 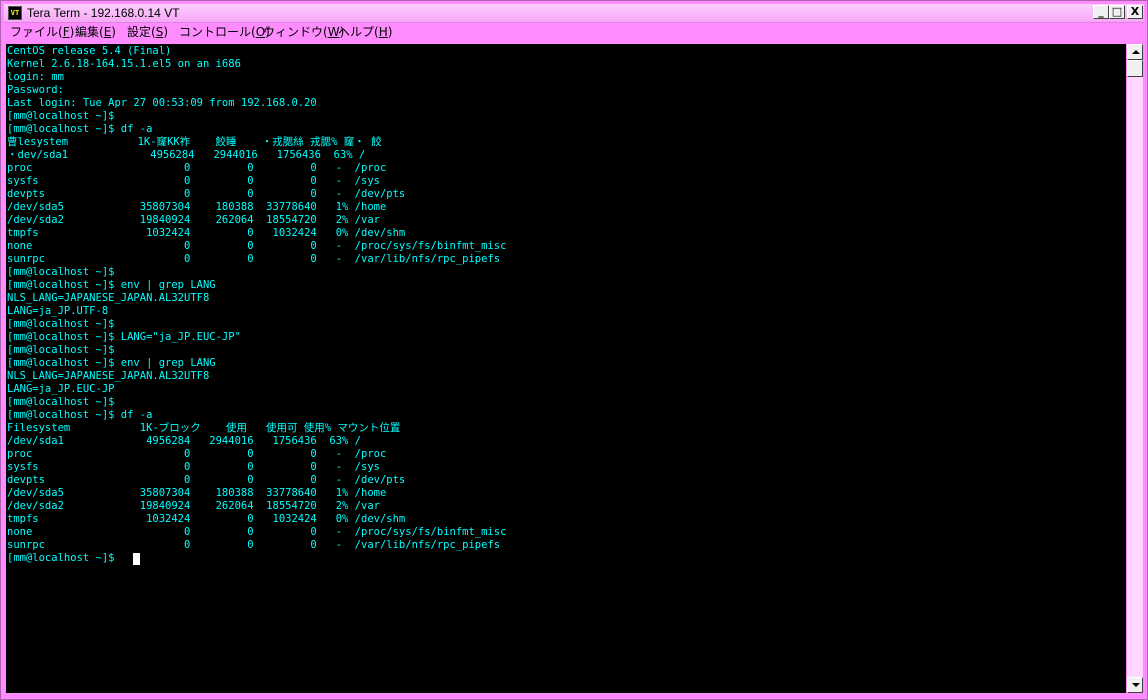 I want to click on scroll-up-button, so click(x=1135, y=52).